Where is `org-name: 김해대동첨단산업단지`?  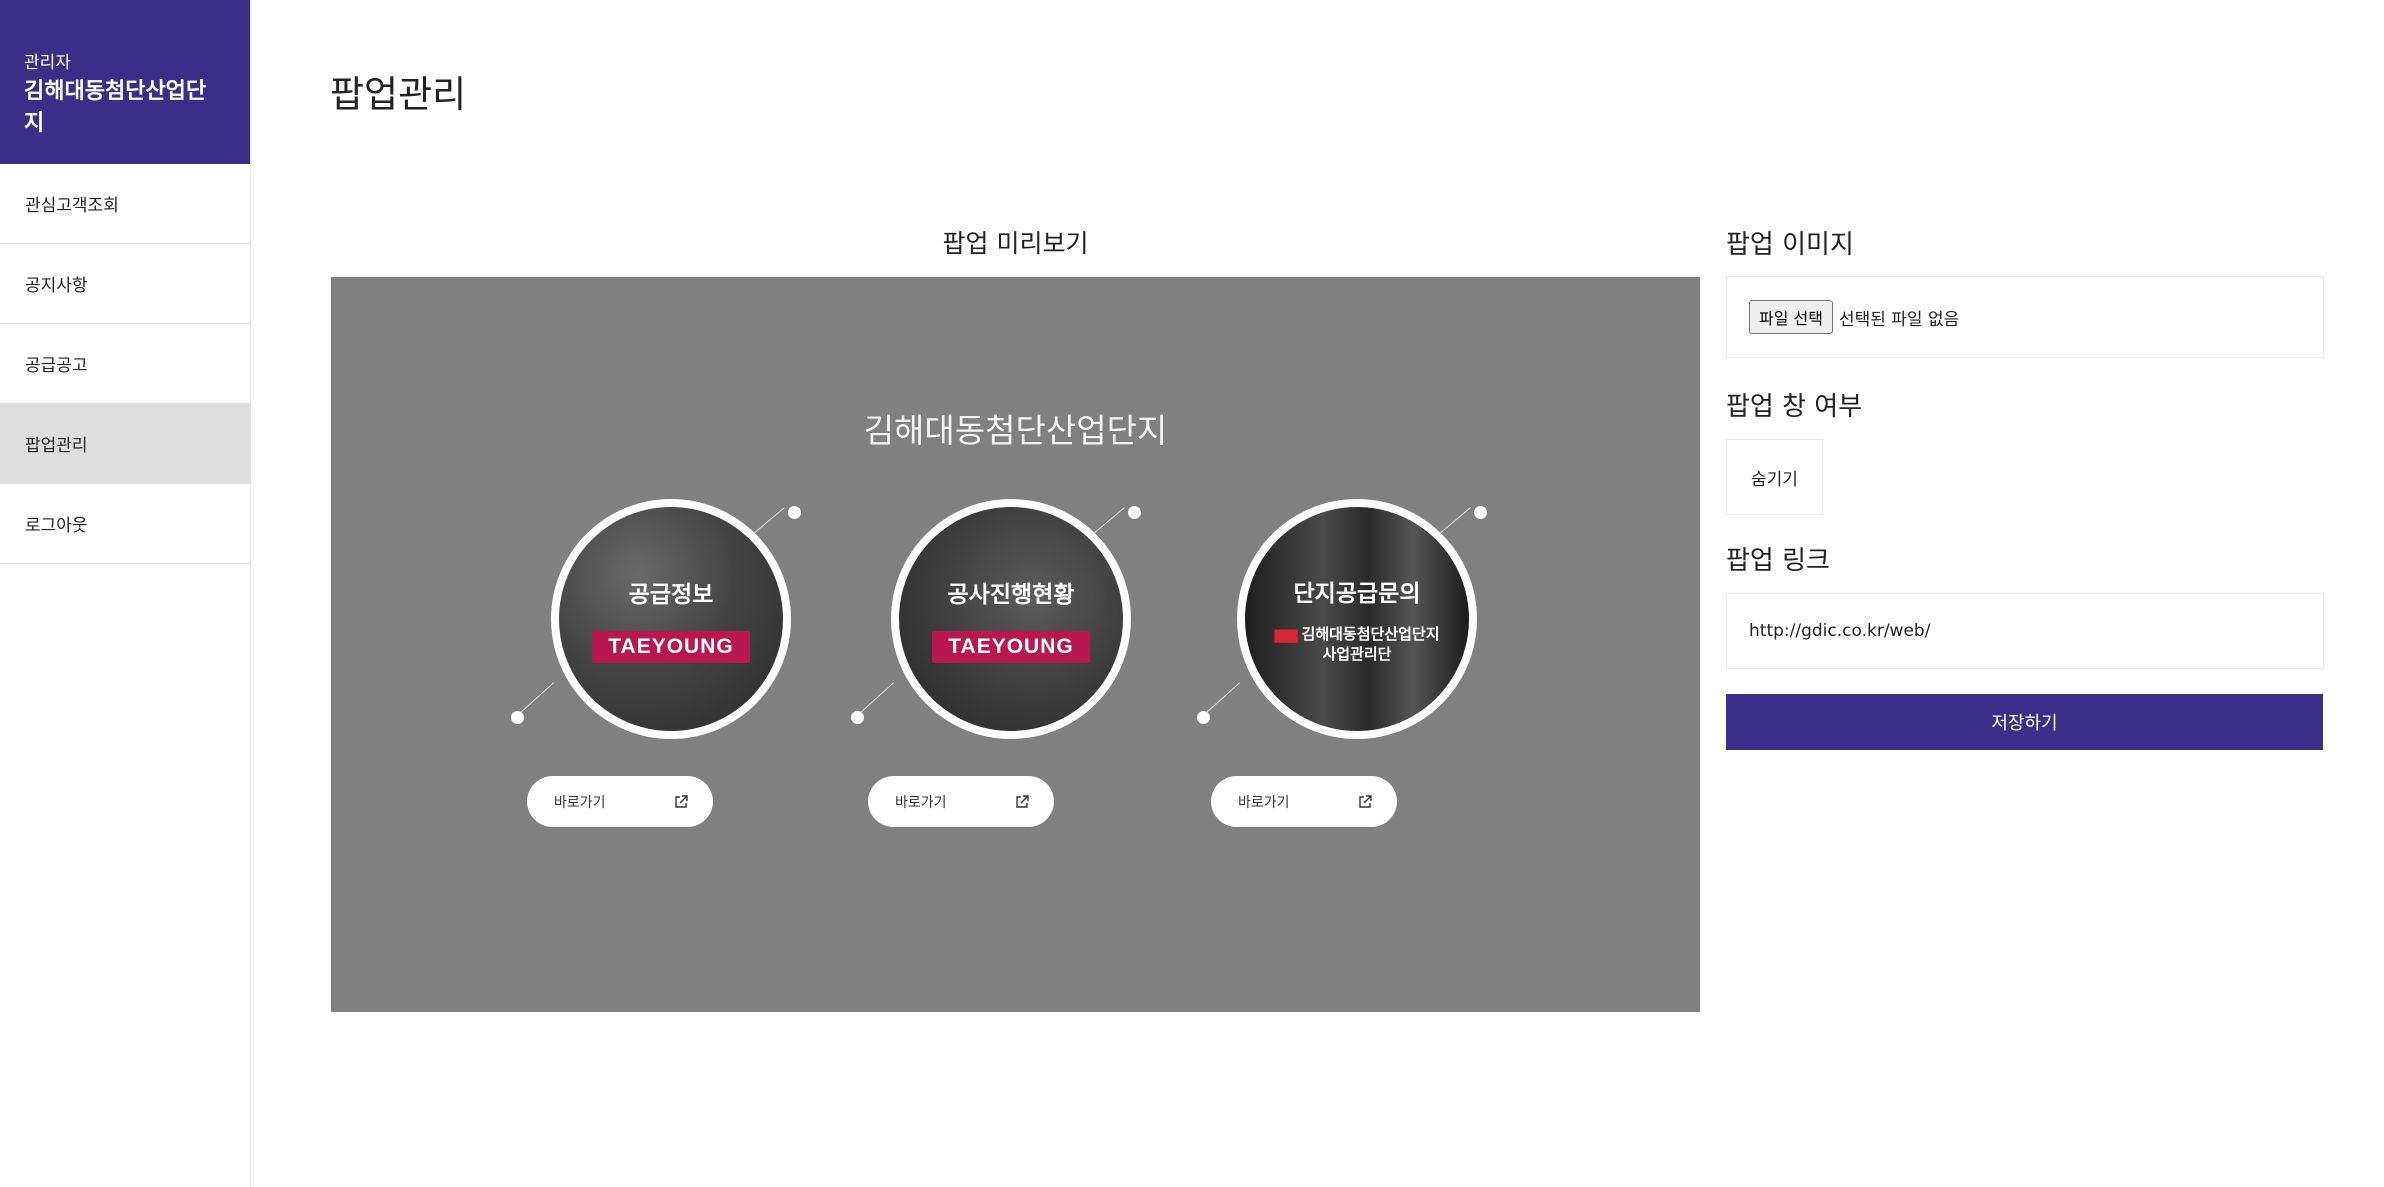
org-name: 김해대동첨단산업단지 is located at coordinates (1370, 634).